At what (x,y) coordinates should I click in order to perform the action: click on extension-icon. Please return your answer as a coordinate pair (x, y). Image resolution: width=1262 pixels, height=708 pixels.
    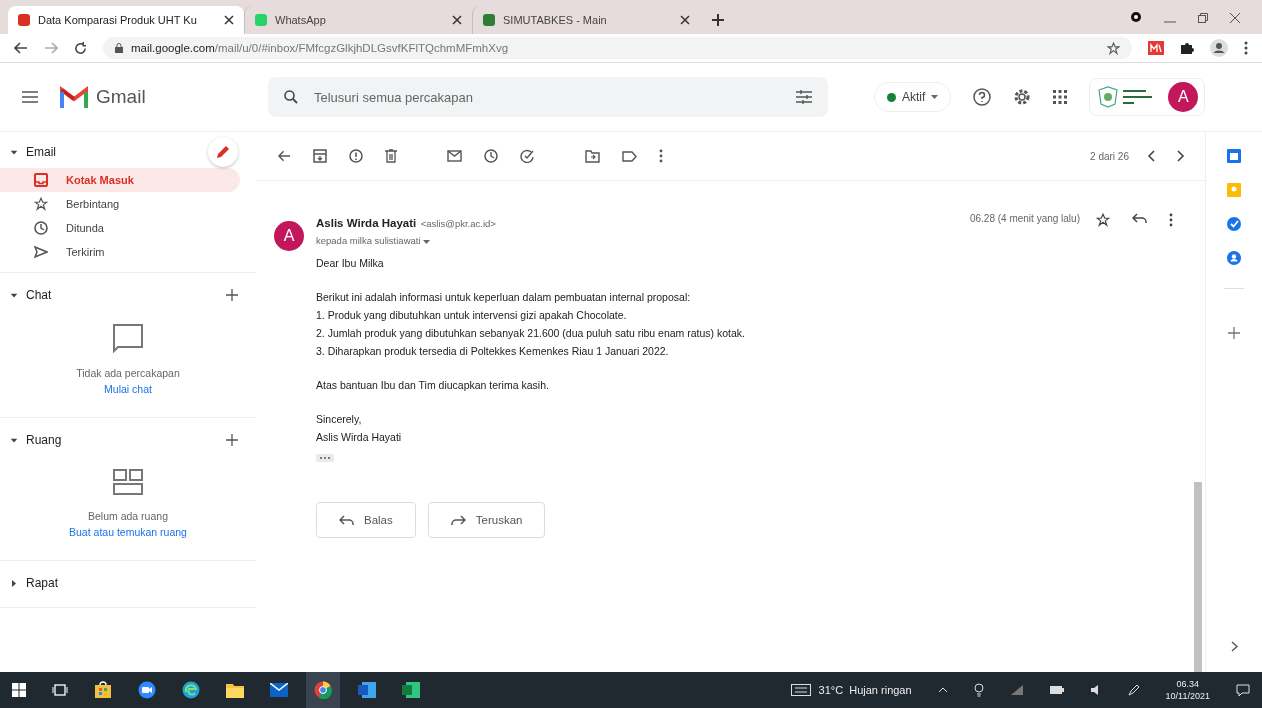
    Looking at the image, I should click on (1156, 48).